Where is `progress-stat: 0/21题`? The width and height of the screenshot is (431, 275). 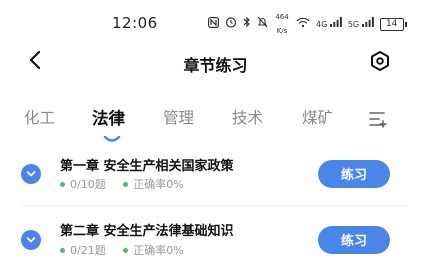 progress-stat: 0/21题 is located at coordinates (83, 250).